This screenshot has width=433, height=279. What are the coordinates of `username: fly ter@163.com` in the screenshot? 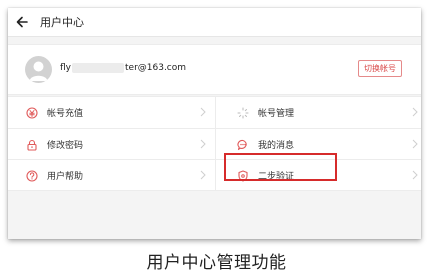 It's located at (123, 68).